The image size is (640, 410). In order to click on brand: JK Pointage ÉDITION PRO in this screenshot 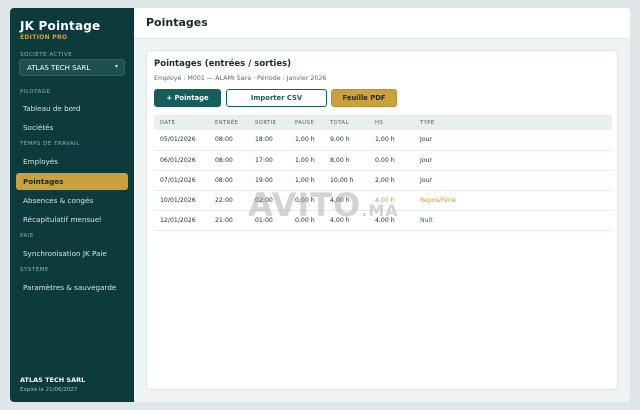, I will do `click(60, 30)`.